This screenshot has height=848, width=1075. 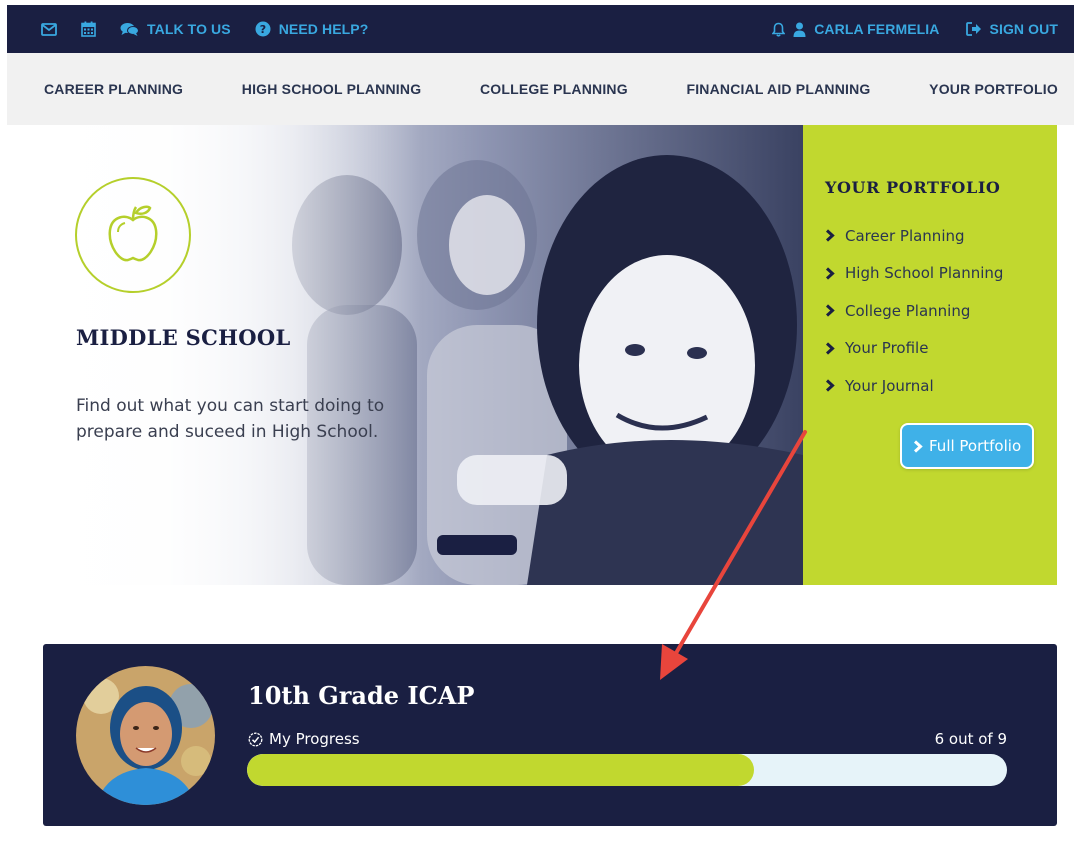 I want to click on avatar, so click(x=145, y=735).